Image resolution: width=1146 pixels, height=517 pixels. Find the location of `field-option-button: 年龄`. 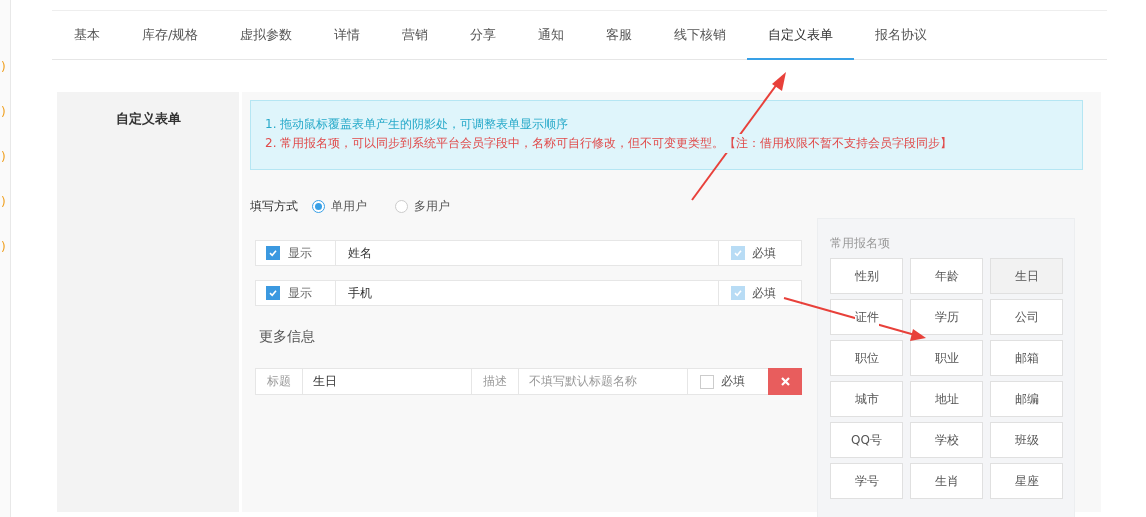

field-option-button: 年龄 is located at coordinates (946, 276).